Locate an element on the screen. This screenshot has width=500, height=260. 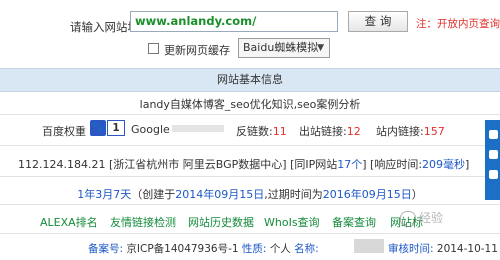
url-input: www.anlandy.com/ is located at coordinates (234, 21).